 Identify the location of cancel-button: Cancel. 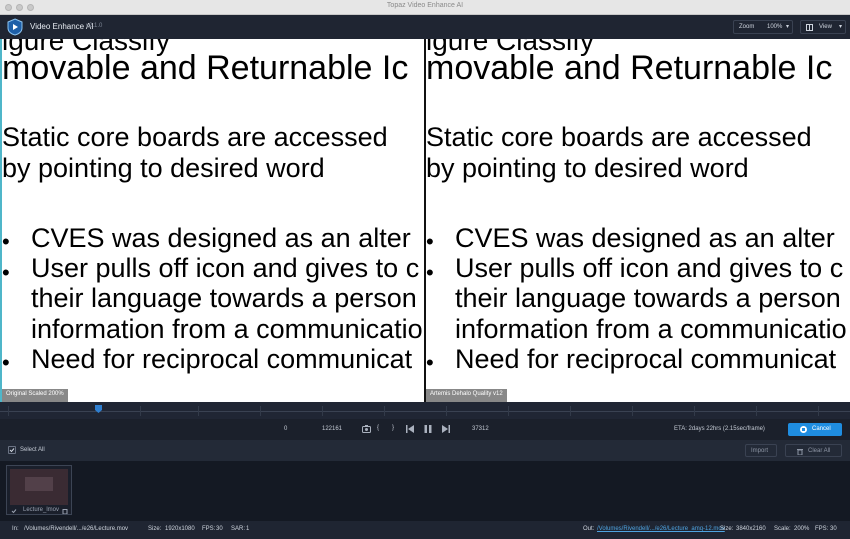
(815, 429).